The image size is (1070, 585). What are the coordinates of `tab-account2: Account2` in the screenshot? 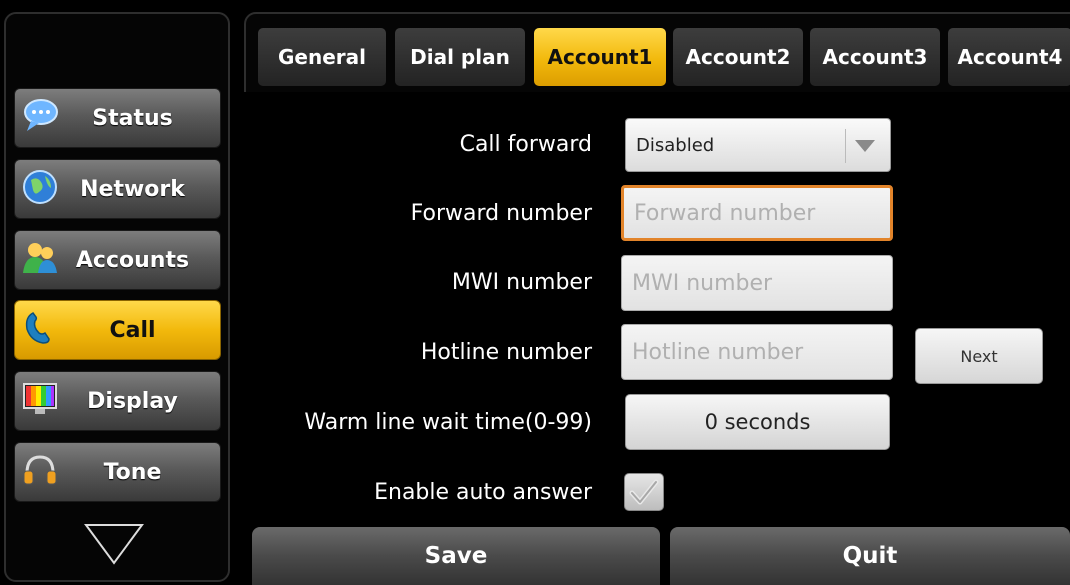 It's located at (738, 57).